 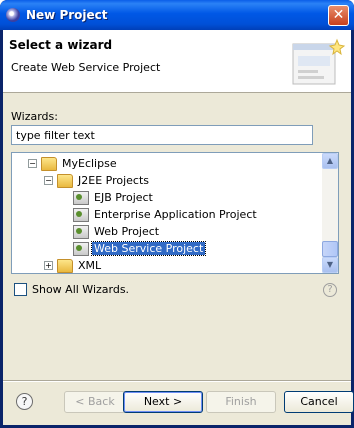 I want to click on window-title: New Project, so click(x=67, y=15).